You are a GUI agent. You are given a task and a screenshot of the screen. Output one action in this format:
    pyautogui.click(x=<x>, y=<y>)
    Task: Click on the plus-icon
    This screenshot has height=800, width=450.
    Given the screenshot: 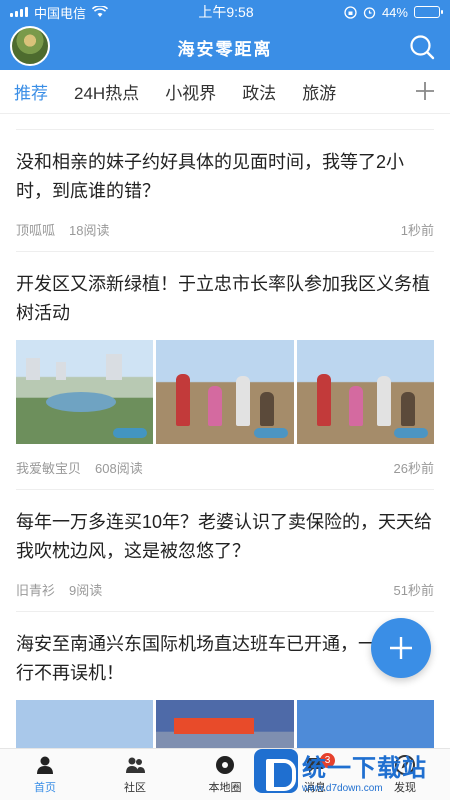 What is the action you would take?
    pyautogui.click(x=401, y=648)
    